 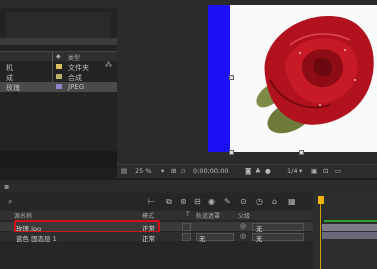 I want to click on rose-illustration, so click(x=315, y=74).